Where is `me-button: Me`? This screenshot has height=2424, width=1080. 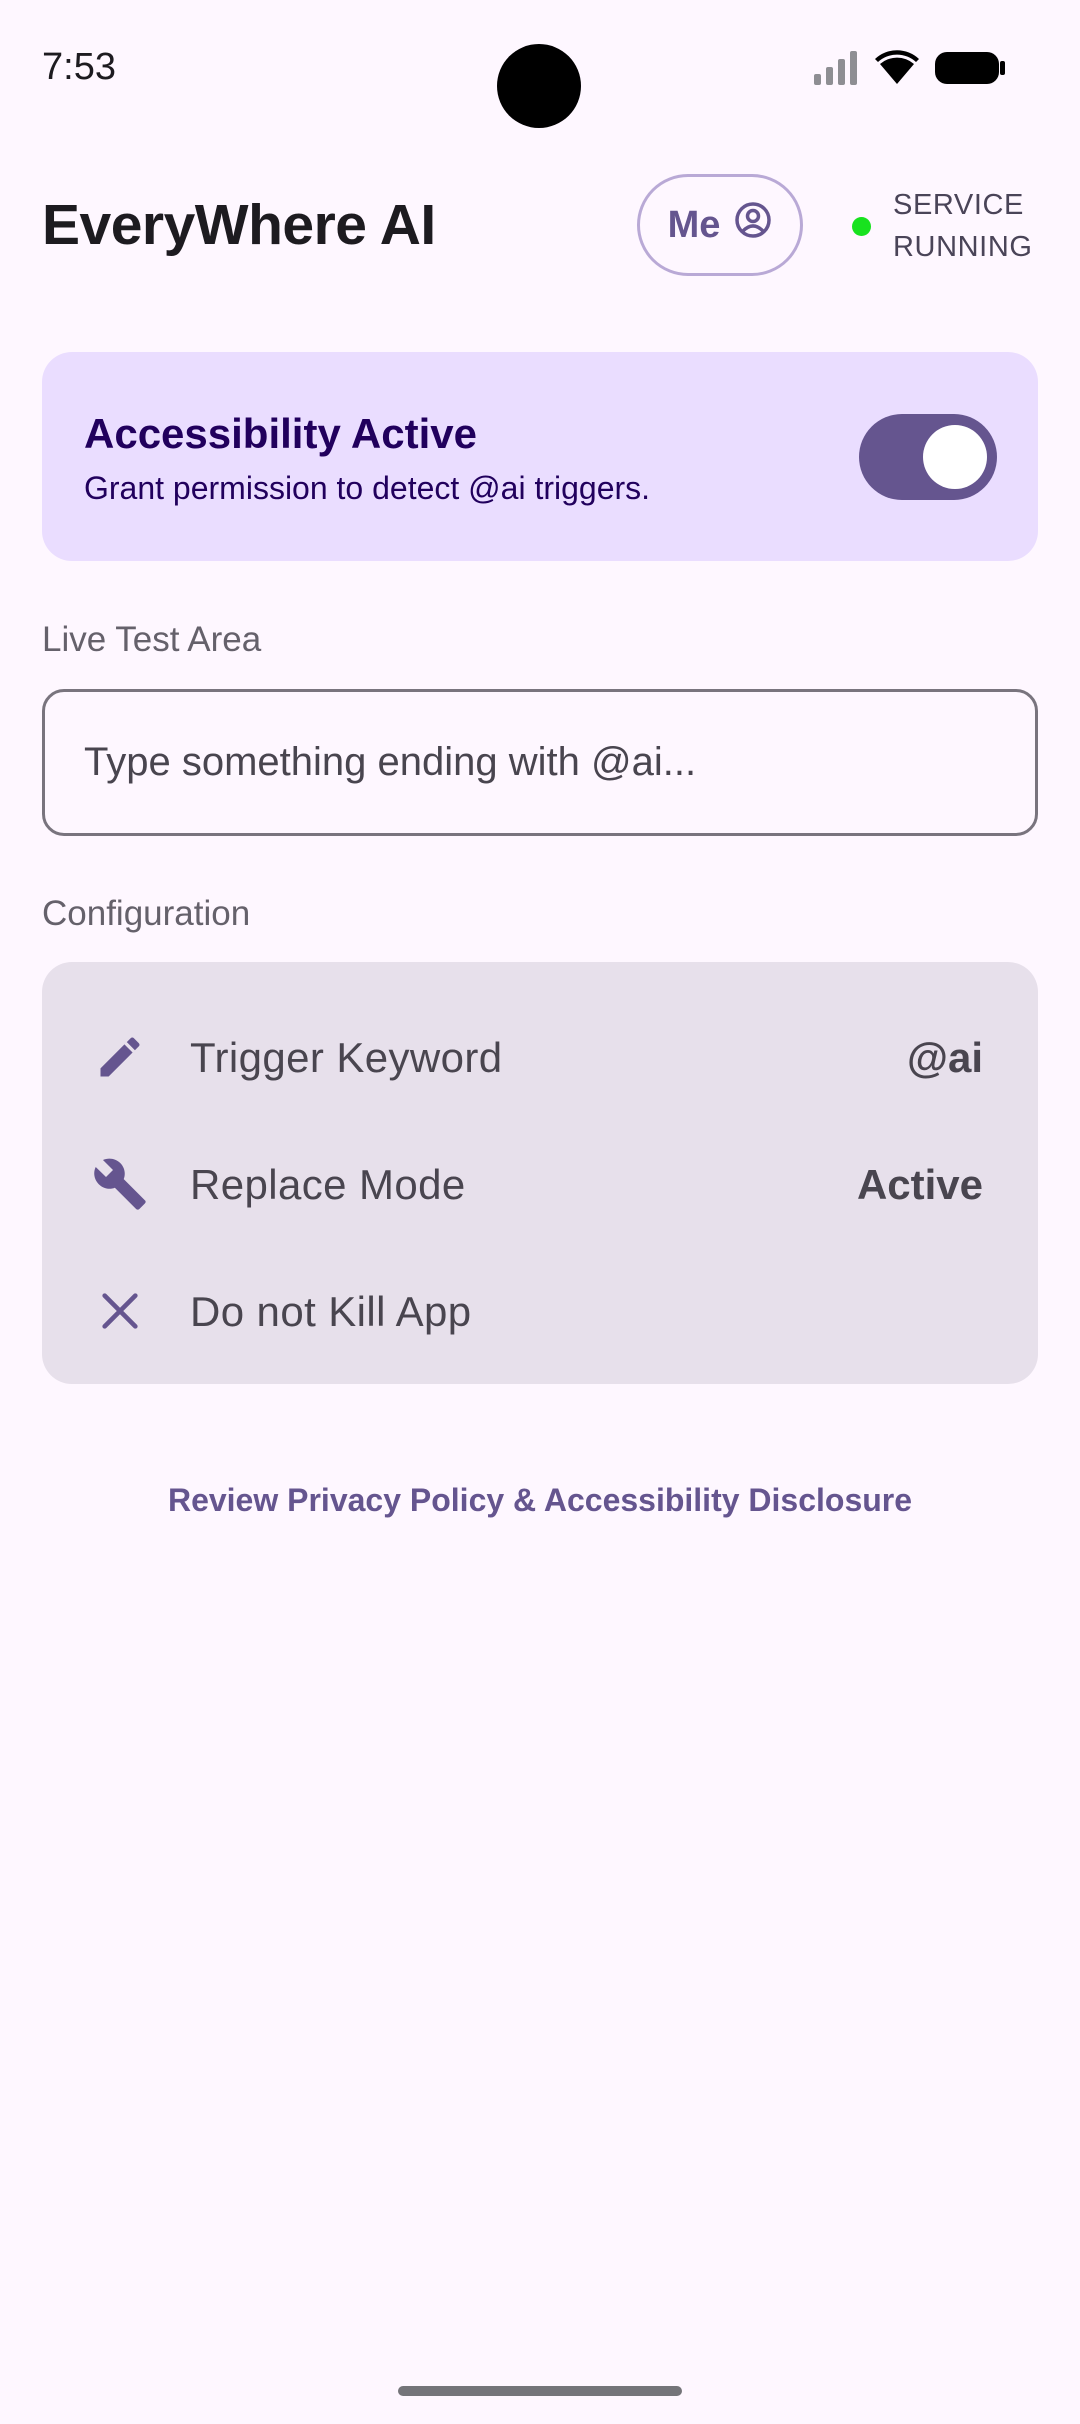
me-button: Me is located at coordinates (720, 225).